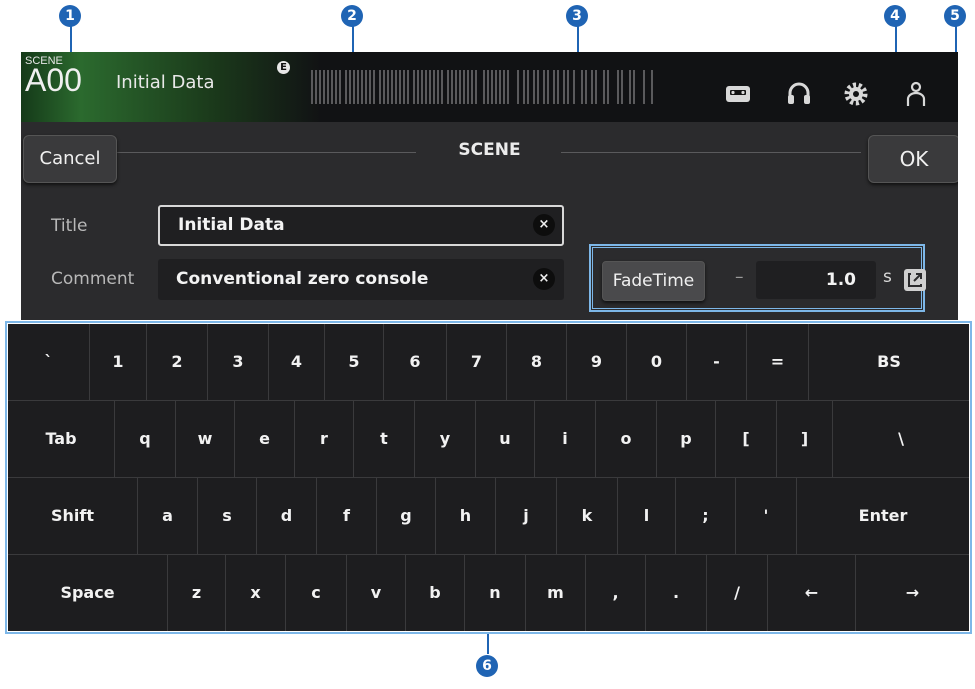 The height and width of the screenshot is (689, 975). I want to click on key-e: e, so click(265, 439).